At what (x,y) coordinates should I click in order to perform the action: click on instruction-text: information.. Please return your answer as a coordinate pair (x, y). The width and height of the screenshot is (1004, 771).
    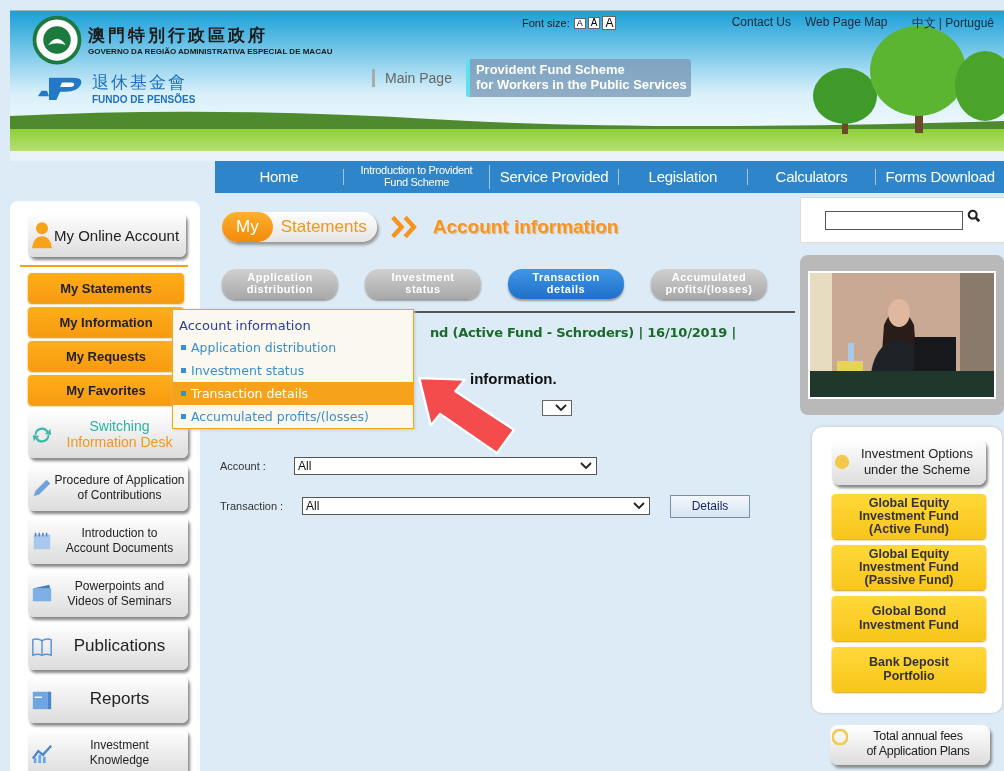
    Looking at the image, I should click on (513, 378).